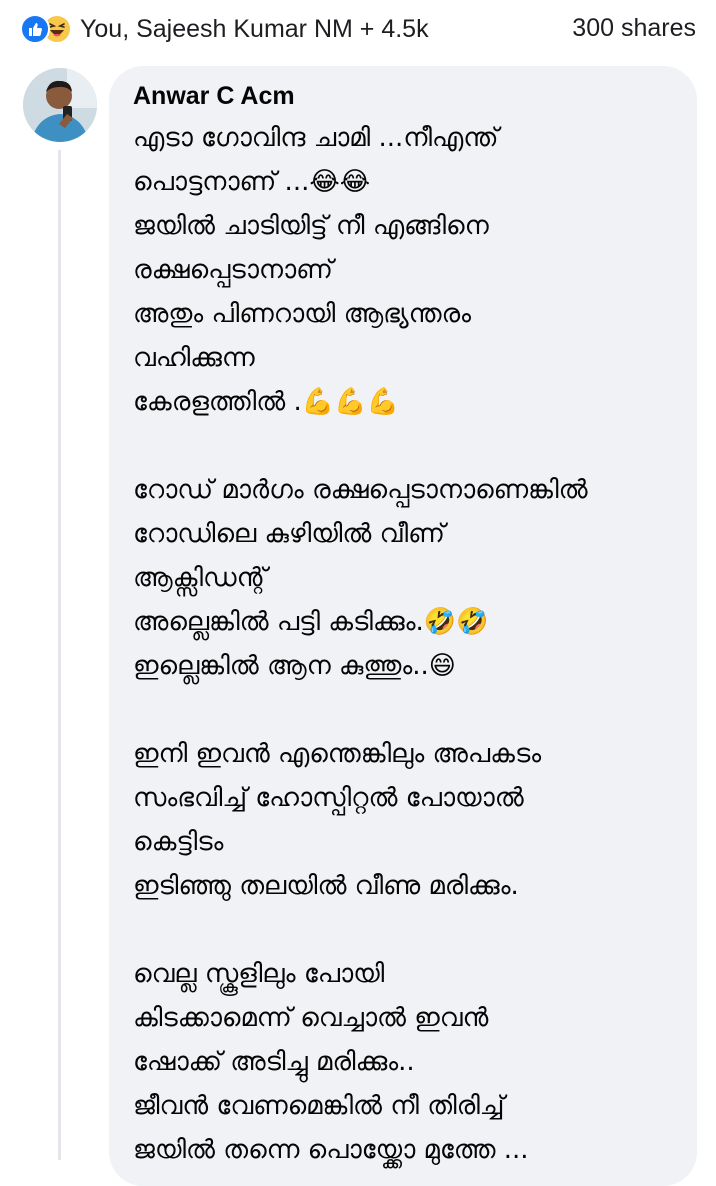 The image size is (716, 1186). I want to click on comment-line: ആക്സിഡന്റ്, so click(200, 578).